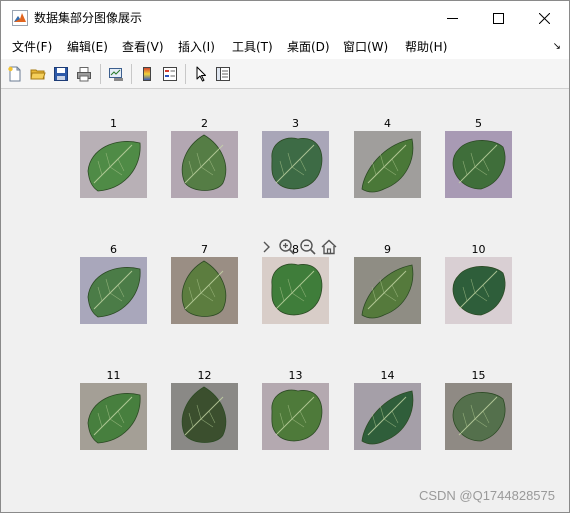 The width and height of the screenshot is (570, 513). I want to click on watermark: CSDN @Q1744828575, so click(486, 495).